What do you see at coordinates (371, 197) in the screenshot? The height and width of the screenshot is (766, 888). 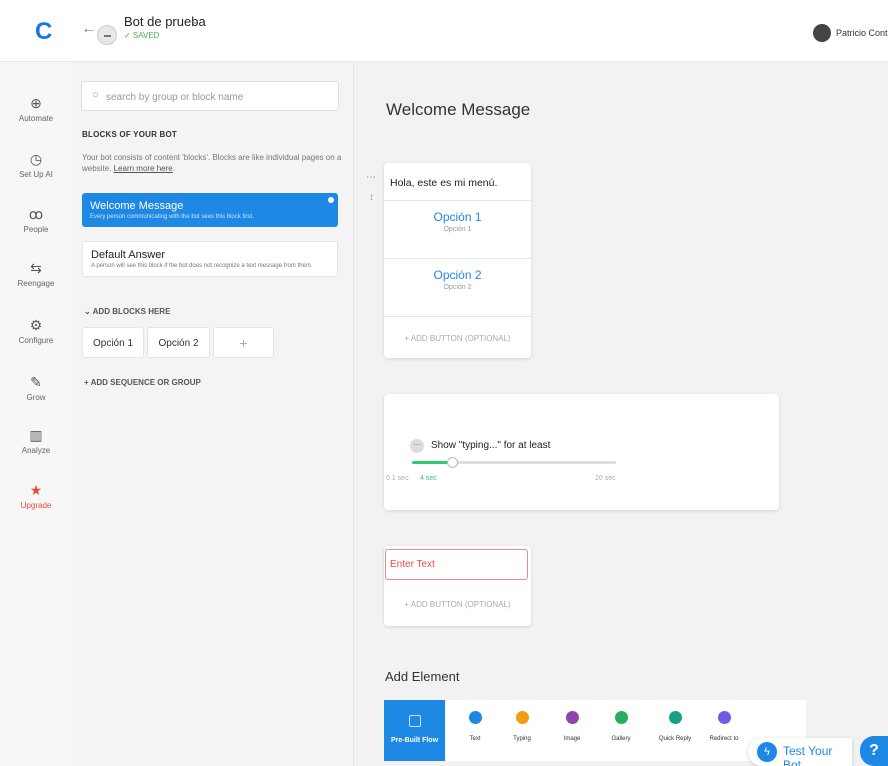 I see `drag-handle-icon: ↕` at bounding box center [371, 197].